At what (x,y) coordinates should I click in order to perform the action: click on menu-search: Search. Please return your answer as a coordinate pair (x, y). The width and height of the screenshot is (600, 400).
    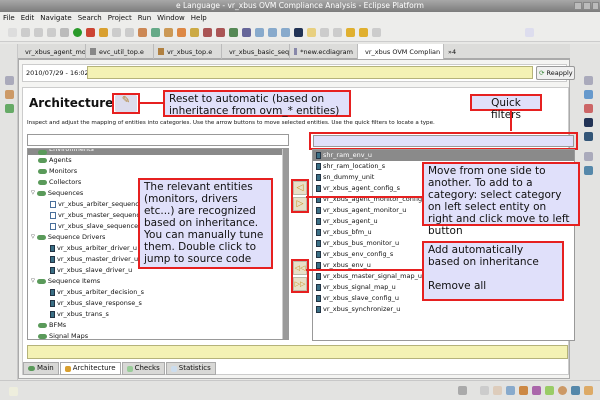
    Looking at the image, I should click on (90, 18).